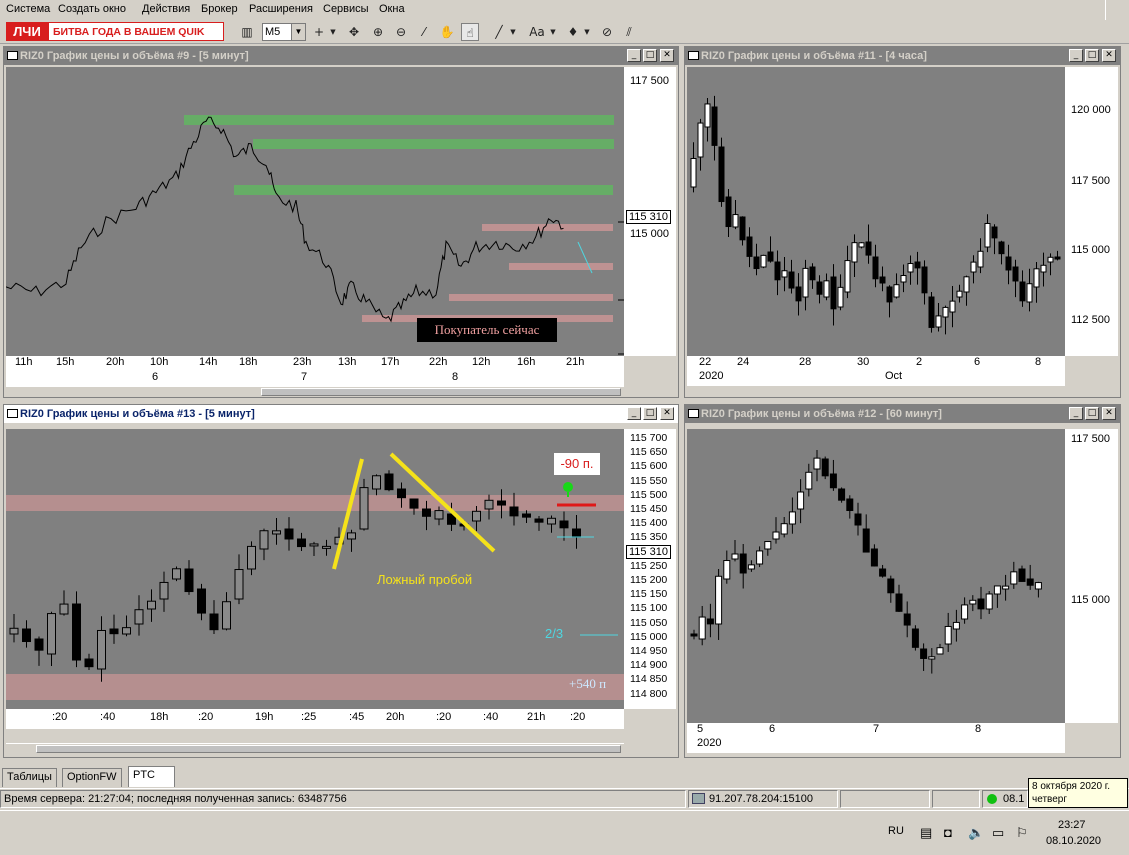 This screenshot has width=1129, height=855. I want to click on box-icon: ◘, so click(948, 832).